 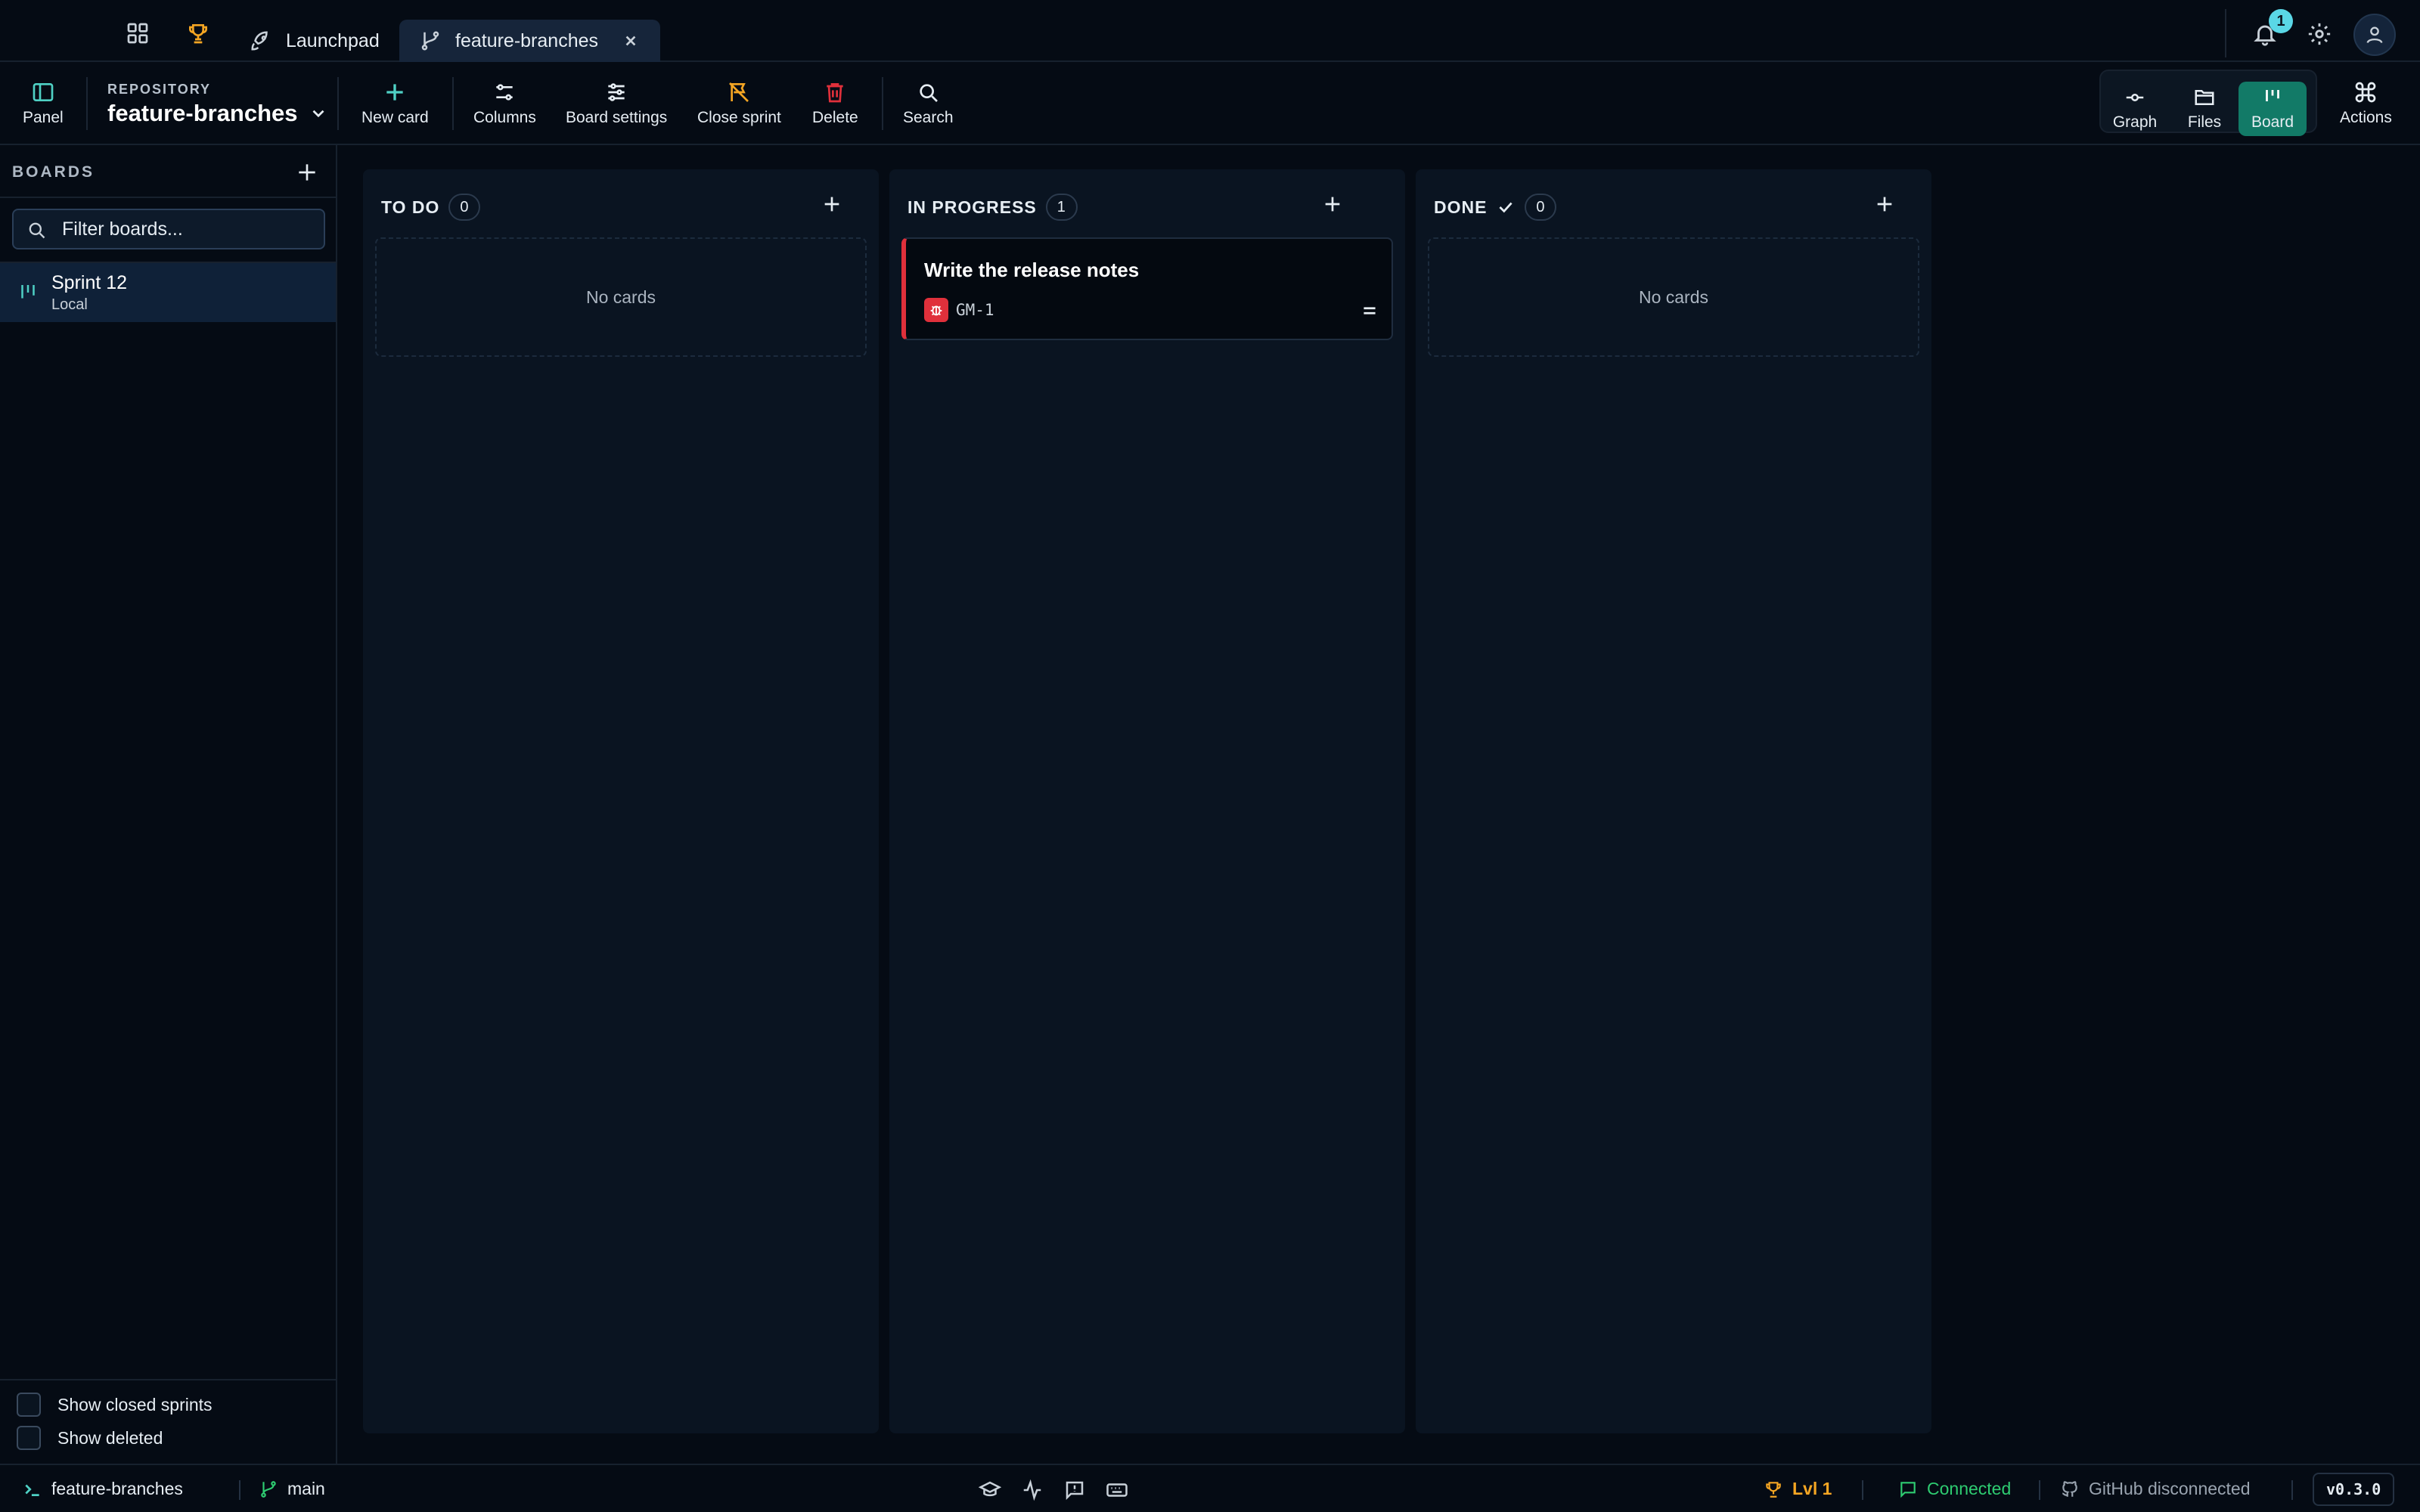 What do you see at coordinates (1908, 1489) in the screenshot?
I see `chat-icon` at bounding box center [1908, 1489].